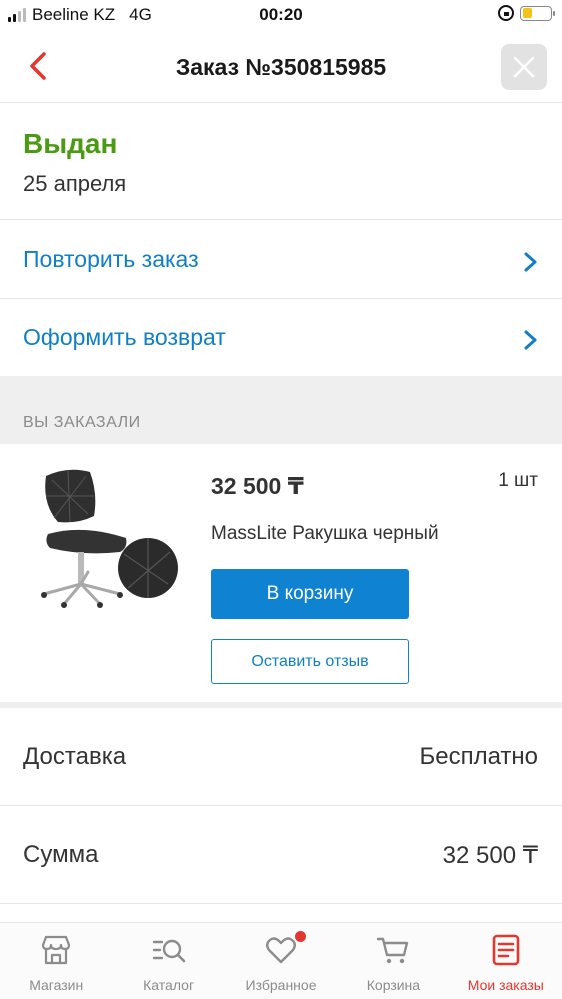  I want to click on delivery-value: Бесплатно, so click(478, 756).